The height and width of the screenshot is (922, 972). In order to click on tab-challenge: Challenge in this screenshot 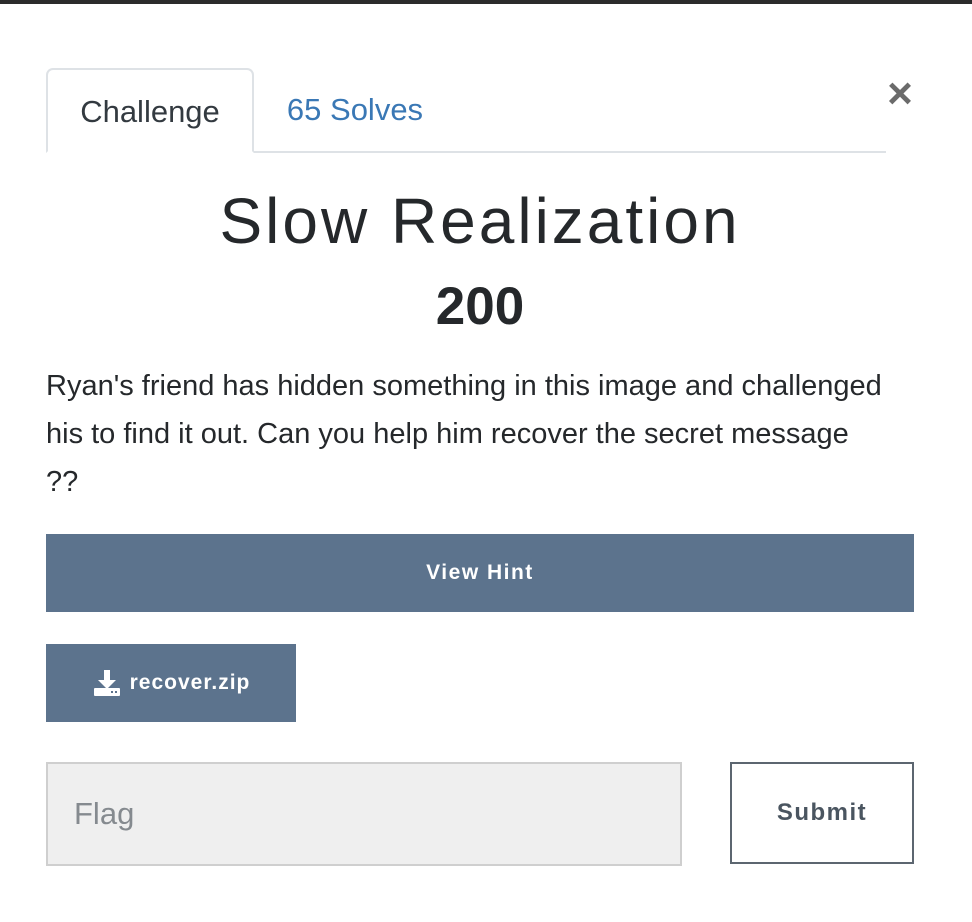, I will do `click(150, 110)`.